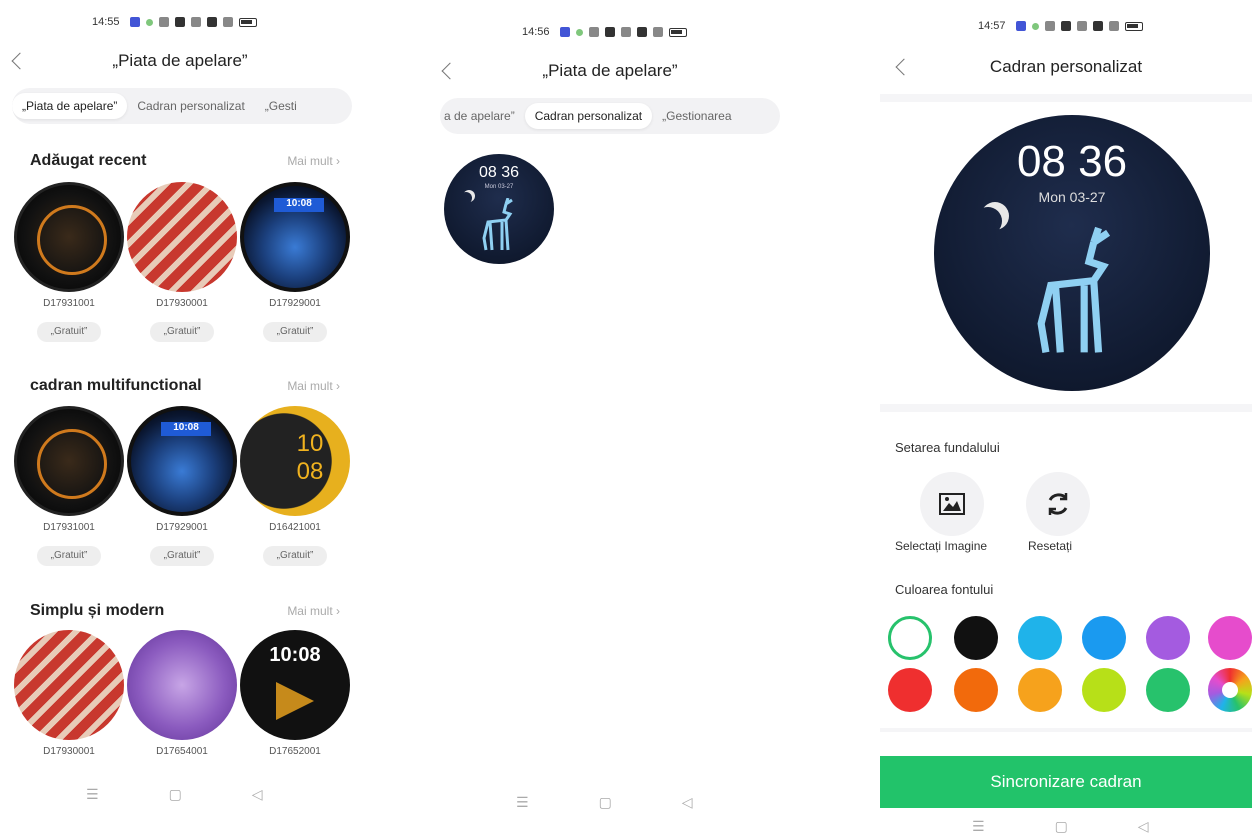 The height and width of the screenshot is (836, 1252). I want to click on tab-dial-market: „Piata de apelare”, so click(70, 106).